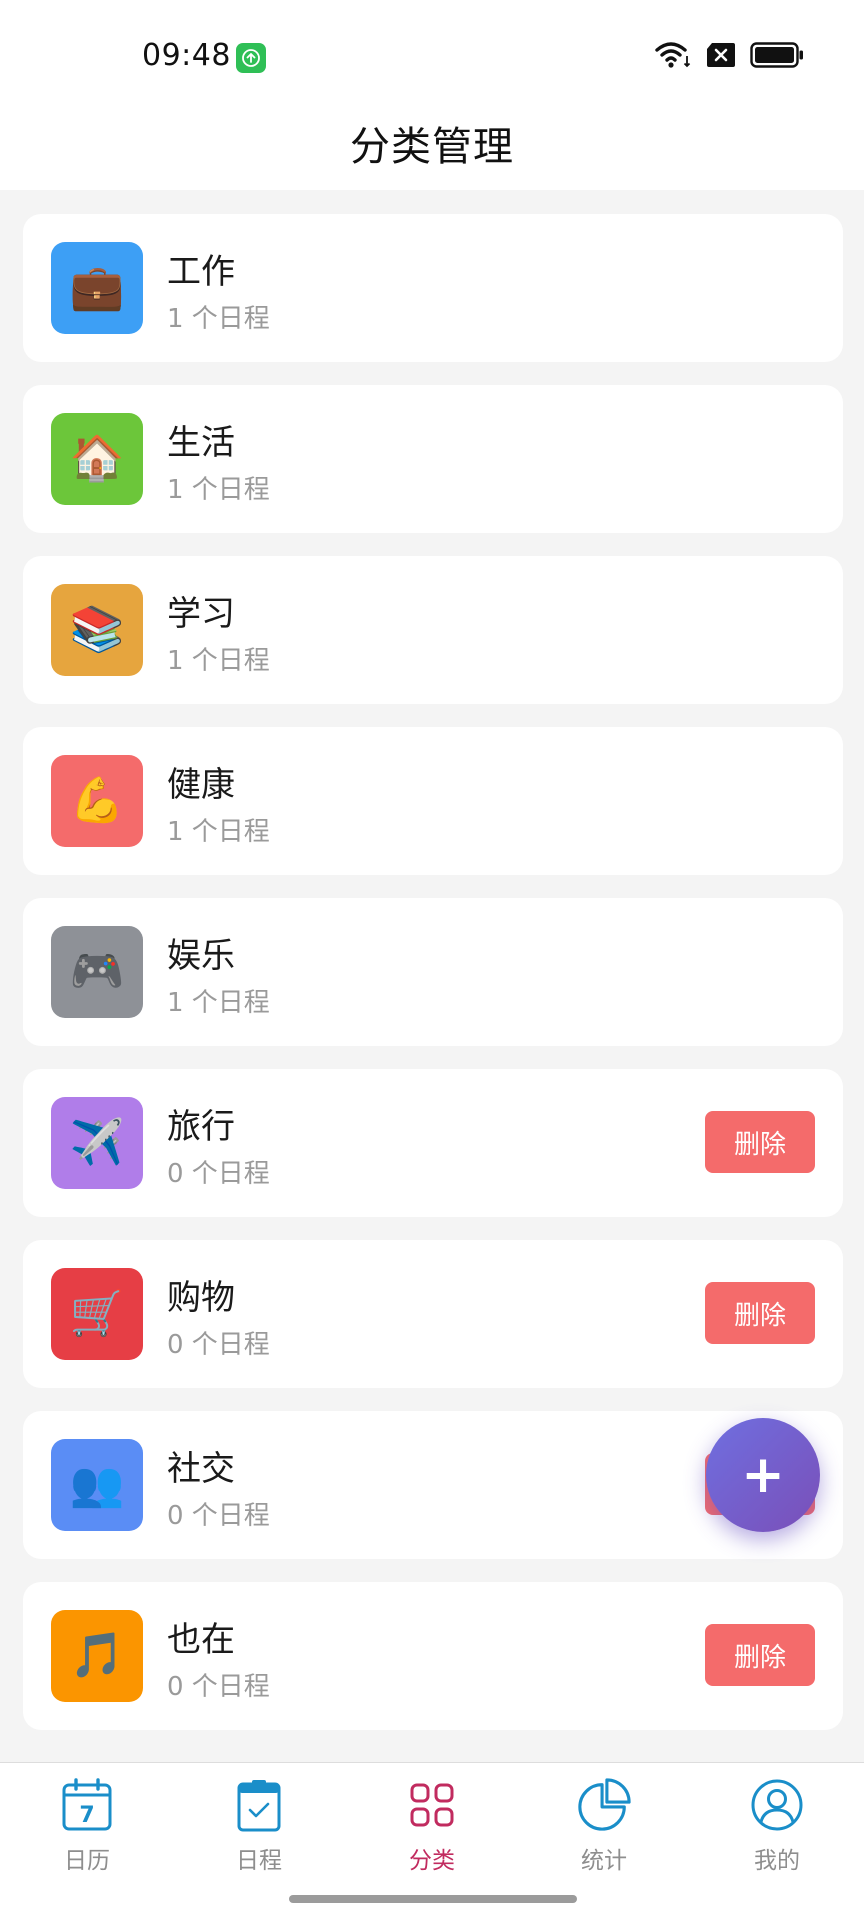 The height and width of the screenshot is (1921, 864). Describe the element at coordinates (201, 785) in the screenshot. I see `category-name: 健康` at that location.